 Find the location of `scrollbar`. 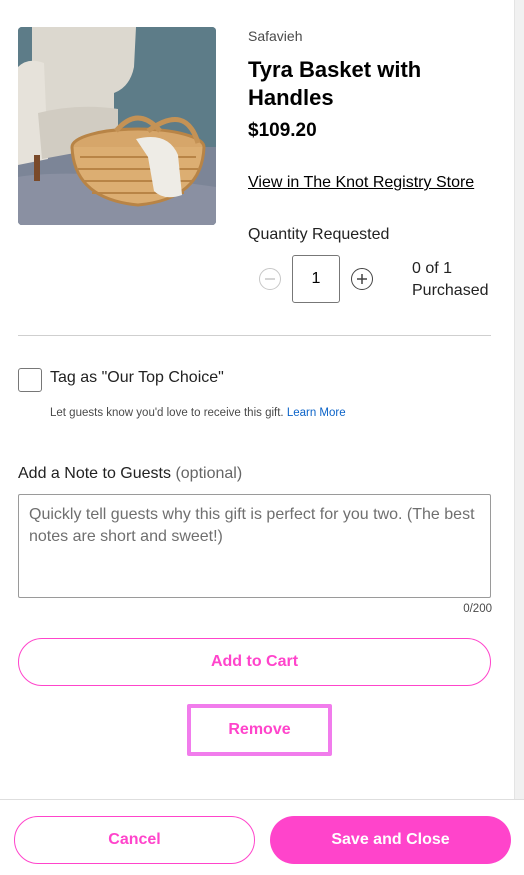

scrollbar is located at coordinates (519, 400).